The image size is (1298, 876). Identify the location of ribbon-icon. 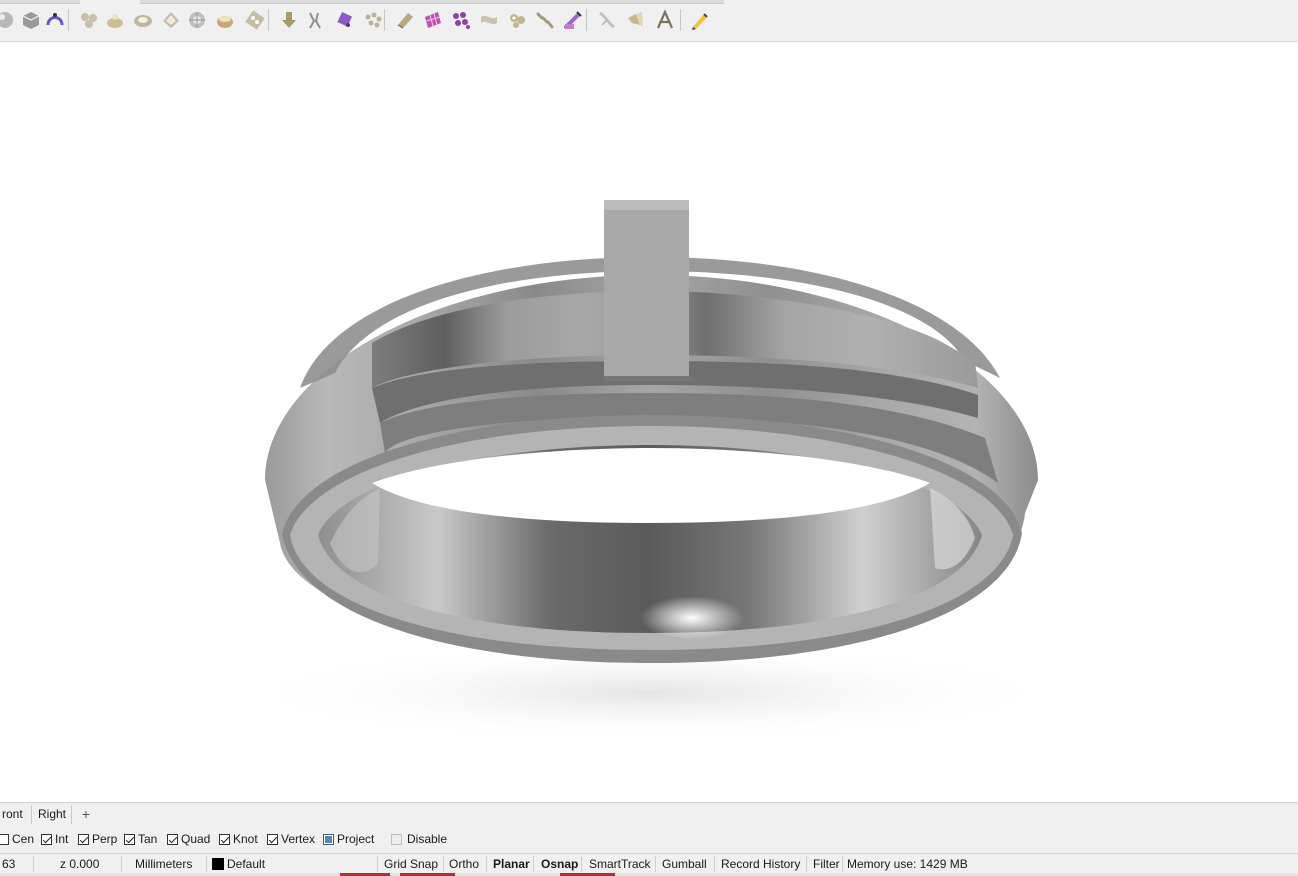
(489, 20).